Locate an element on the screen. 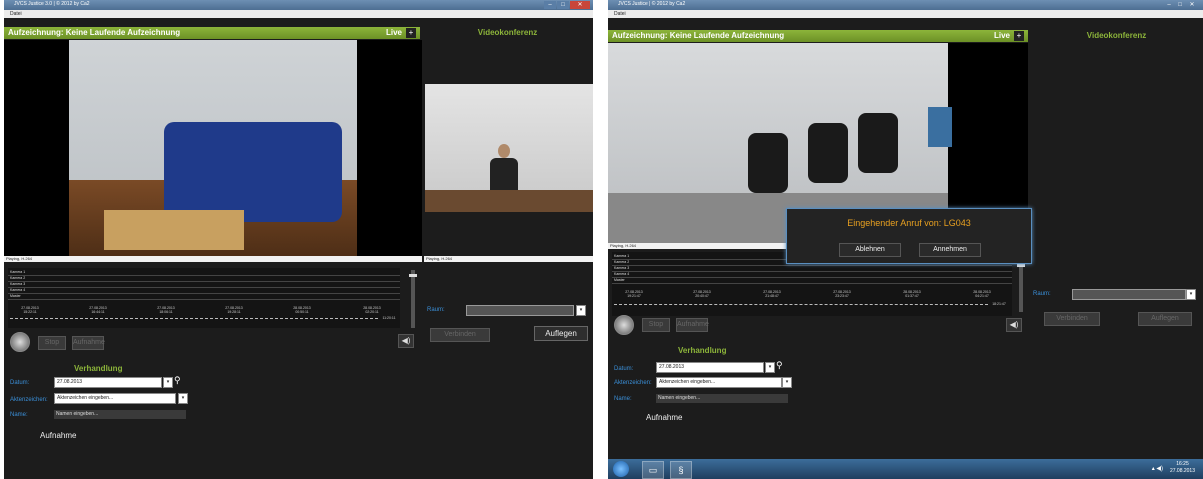 The width and height of the screenshot is (1203, 479). playbar-side: Playing, H.264 is located at coordinates (508, 259).